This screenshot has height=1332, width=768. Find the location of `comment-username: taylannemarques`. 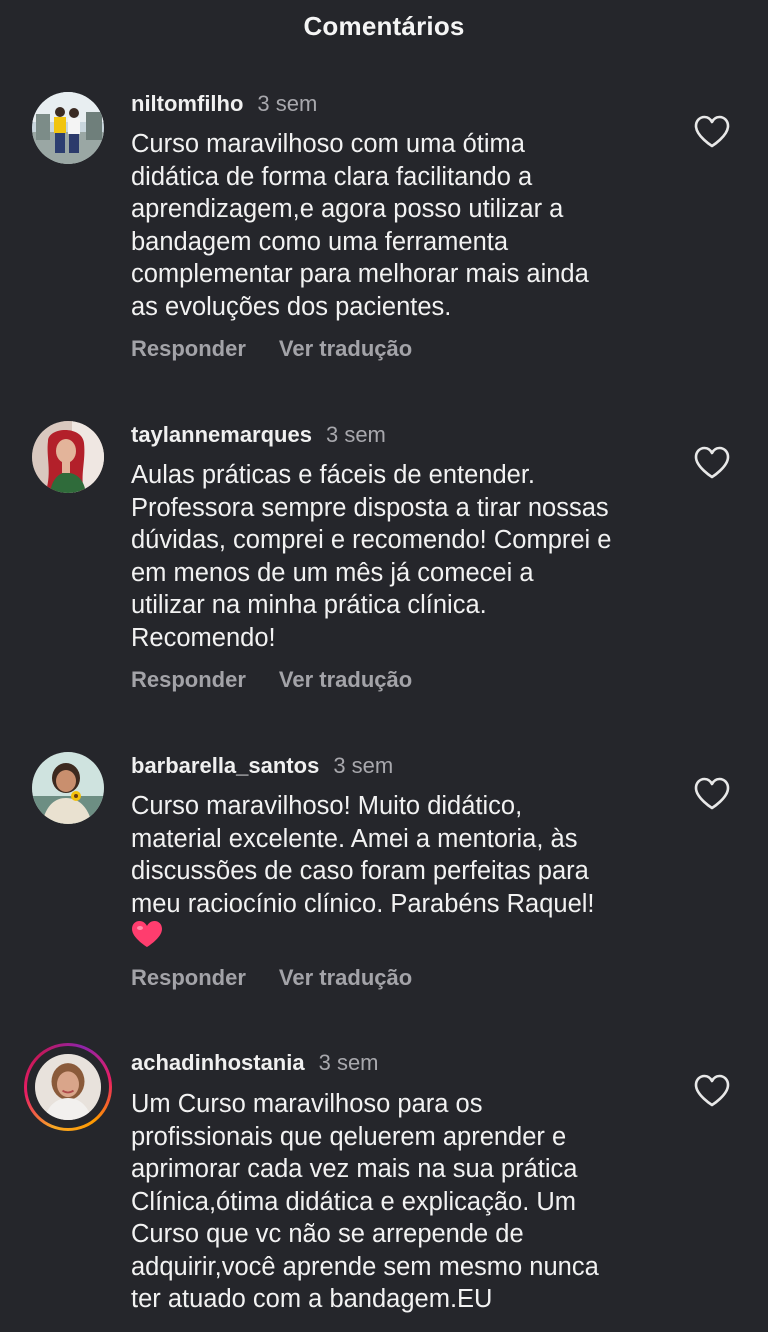

comment-username: taylannemarques is located at coordinates (221, 435).